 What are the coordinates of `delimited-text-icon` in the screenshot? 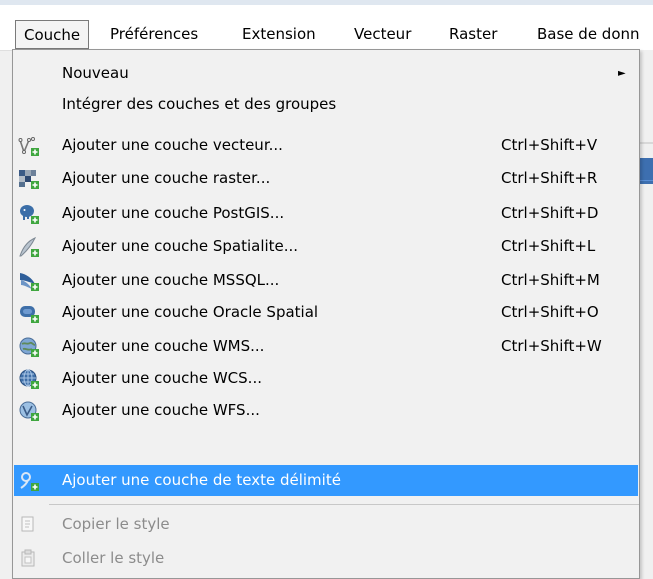 It's located at (29, 481).